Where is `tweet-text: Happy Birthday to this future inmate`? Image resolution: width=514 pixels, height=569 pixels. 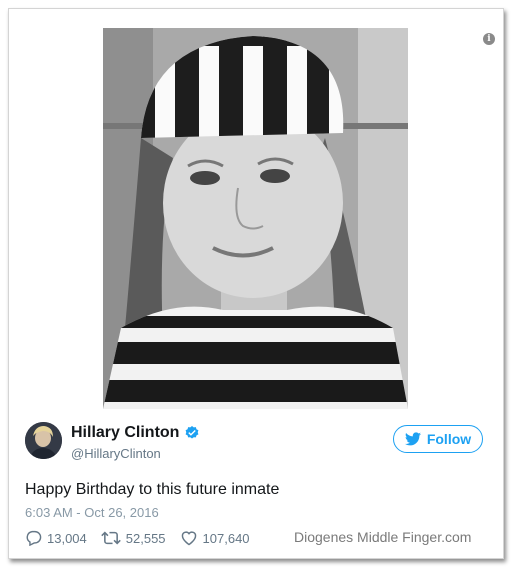 tweet-text: Happy Birthday to this future inmate is located at coordinates (152, 489).